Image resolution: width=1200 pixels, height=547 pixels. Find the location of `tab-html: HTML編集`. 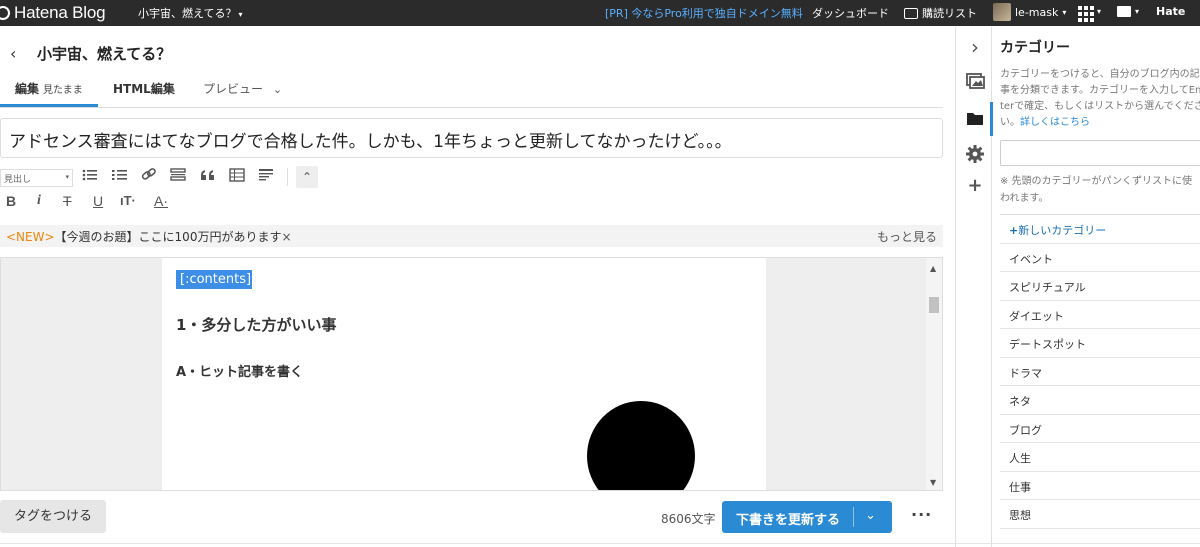

tab-html: HTML編集 is located at coordinates (144, 88).